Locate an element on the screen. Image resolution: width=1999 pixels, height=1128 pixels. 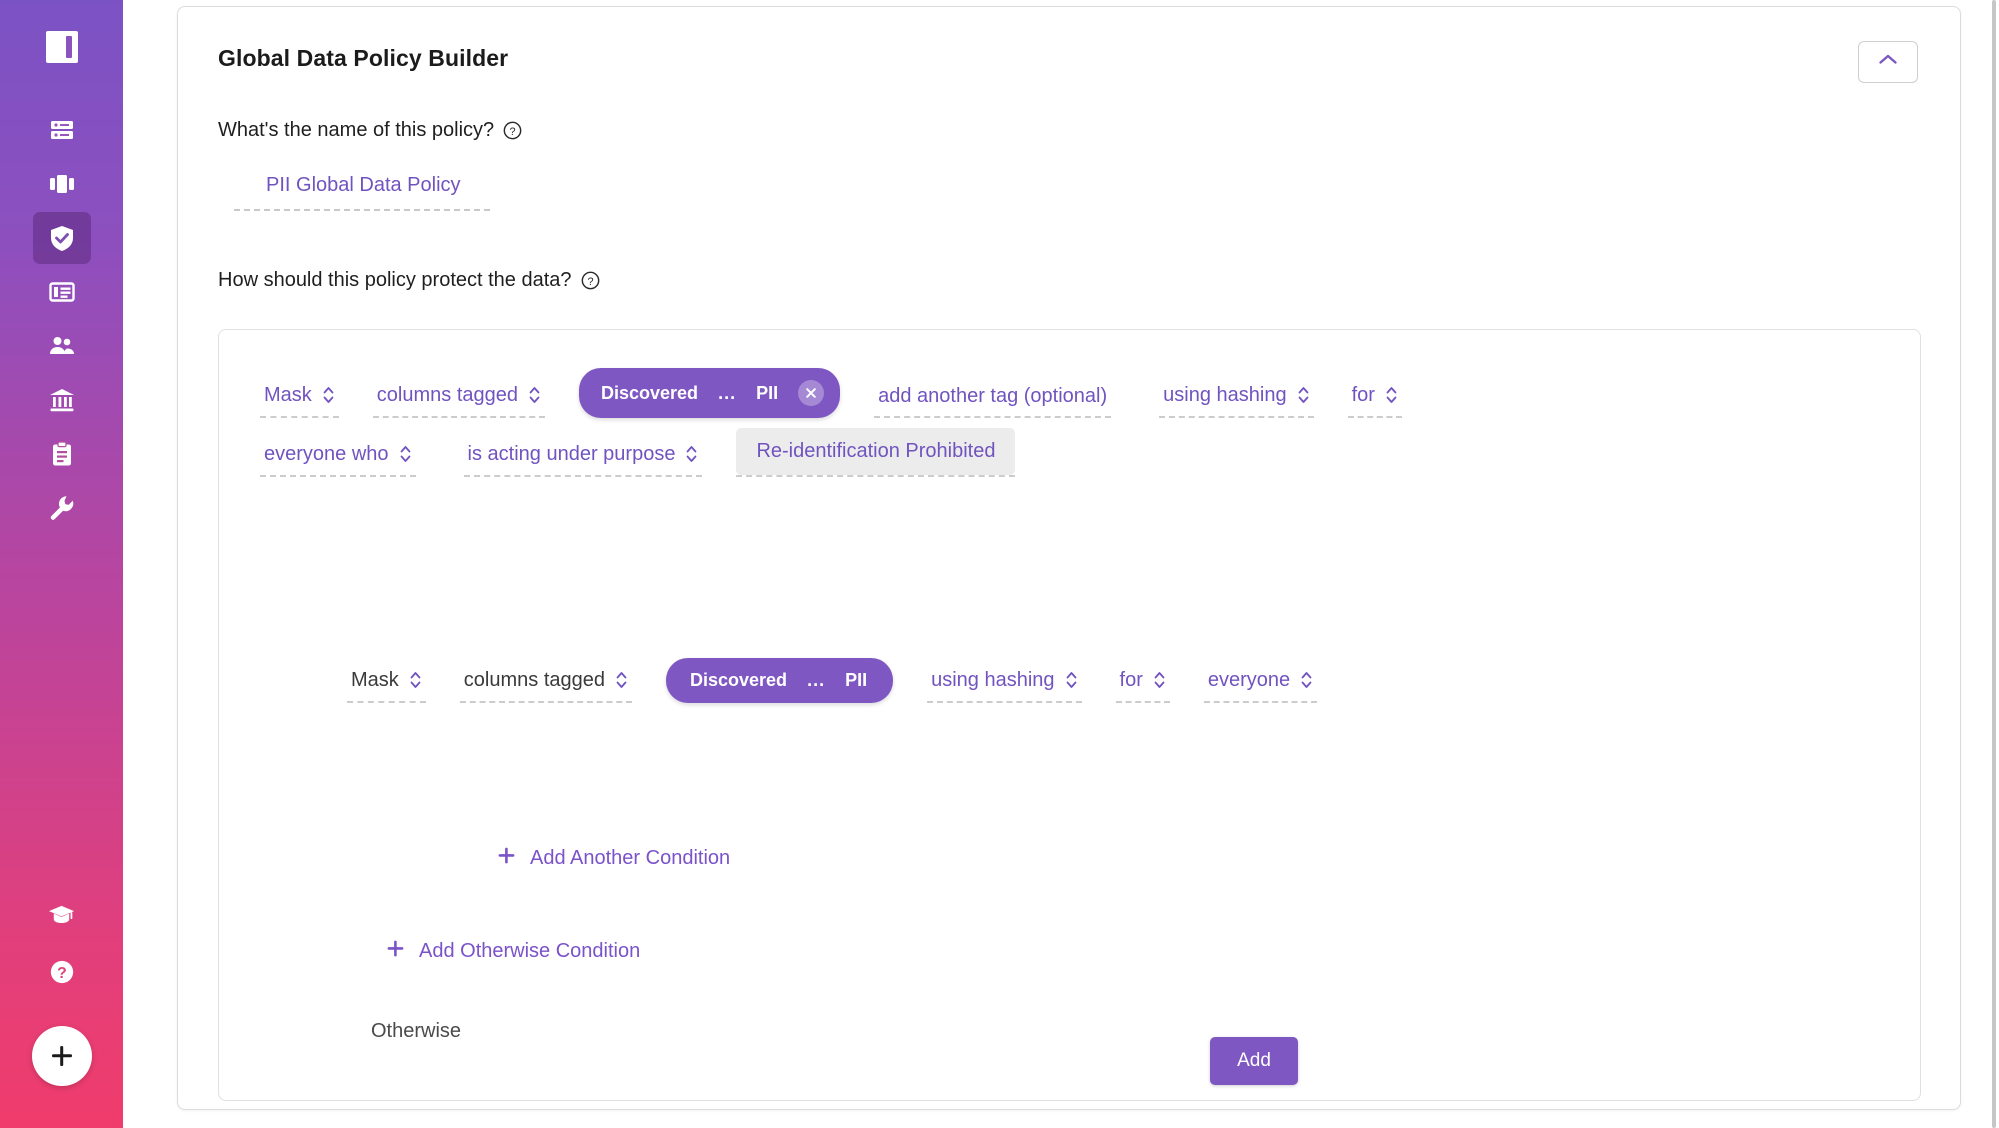
method-select: using hashing is located at coordinates (1236, 398).